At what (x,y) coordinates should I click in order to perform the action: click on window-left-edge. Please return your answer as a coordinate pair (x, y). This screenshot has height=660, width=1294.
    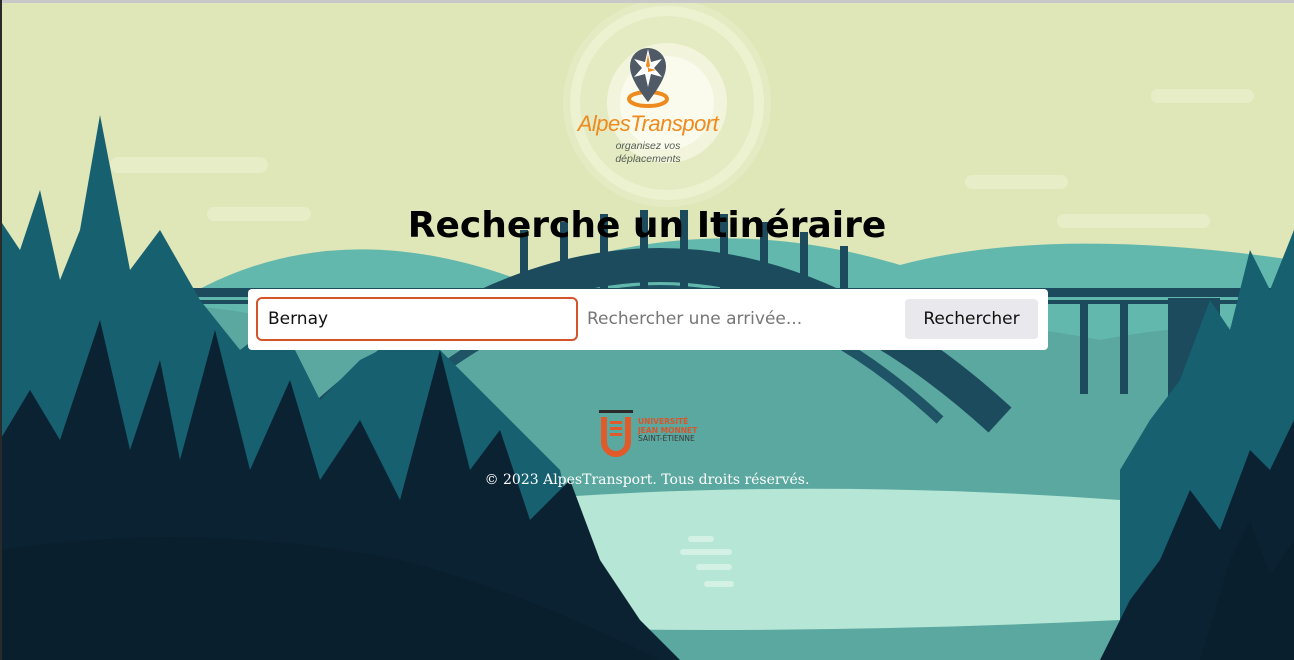
    Looking at the image, I should click on (1, 330).